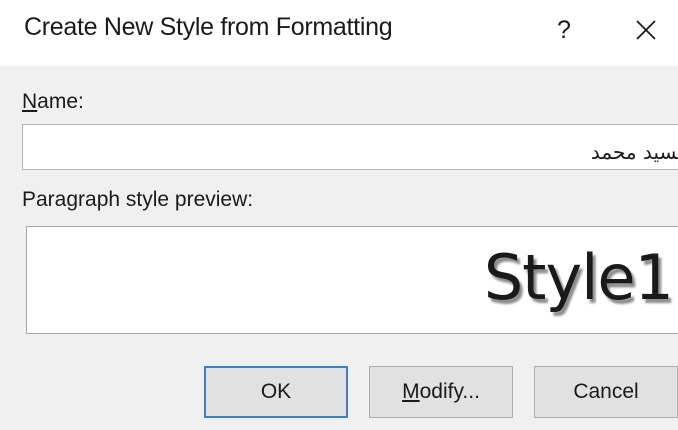 The image size is (678, 430). What do you see at coordinates (606, 392) in the screenshot?
I see `cancel-button: Cancel` at bounding box center [606, 392].